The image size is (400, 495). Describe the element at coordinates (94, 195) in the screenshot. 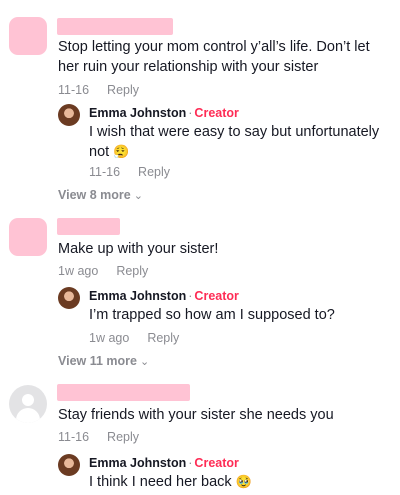

I see `view-more-label: View 8 more` at that location.